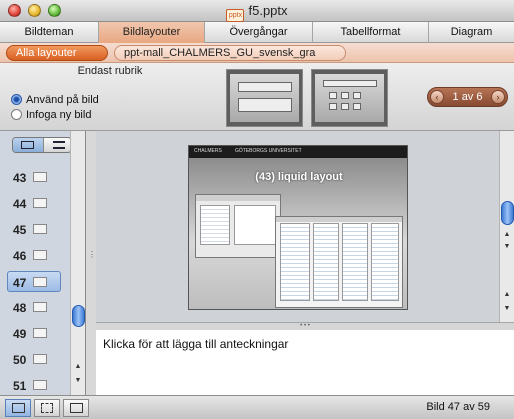  I want to click on radio-unselected-icon, so click(16, 114).